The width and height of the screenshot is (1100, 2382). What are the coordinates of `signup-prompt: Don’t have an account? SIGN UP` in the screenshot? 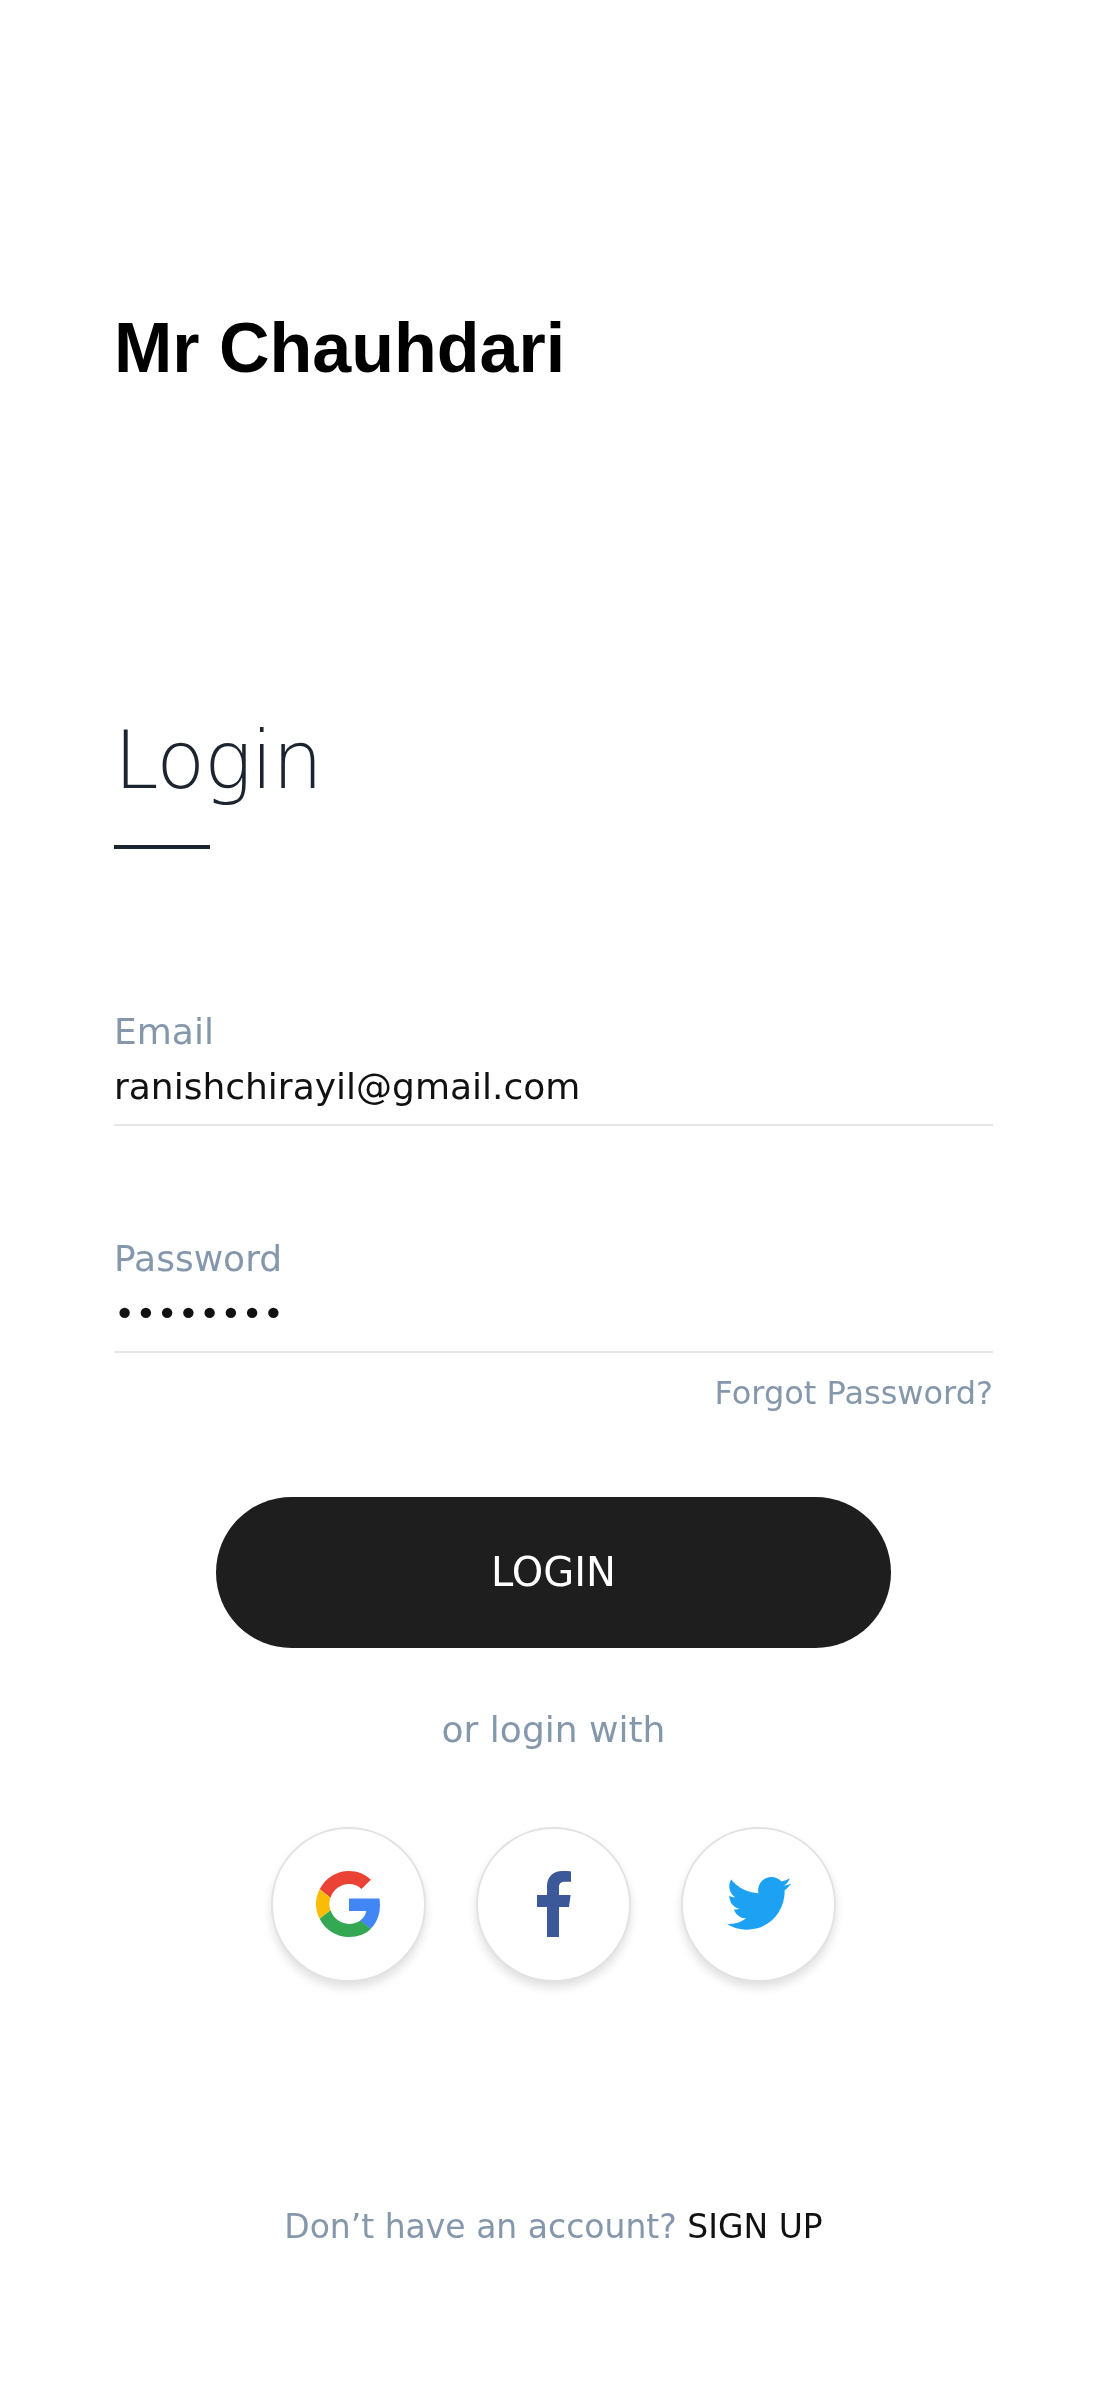 It's located at (553, 2226).